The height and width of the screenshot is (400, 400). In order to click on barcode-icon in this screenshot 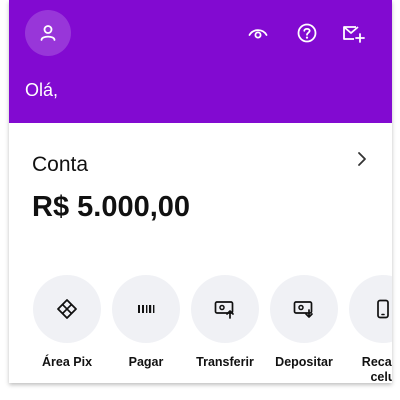, I will do `click(146, 309)`.